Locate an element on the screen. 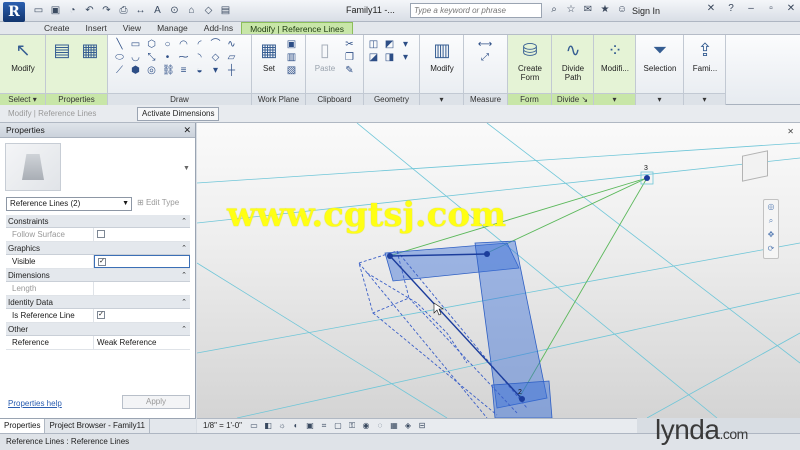 This screenshot has width=800, height=450. wall-join-icon: ◨ is located at coordinates (389, 57).